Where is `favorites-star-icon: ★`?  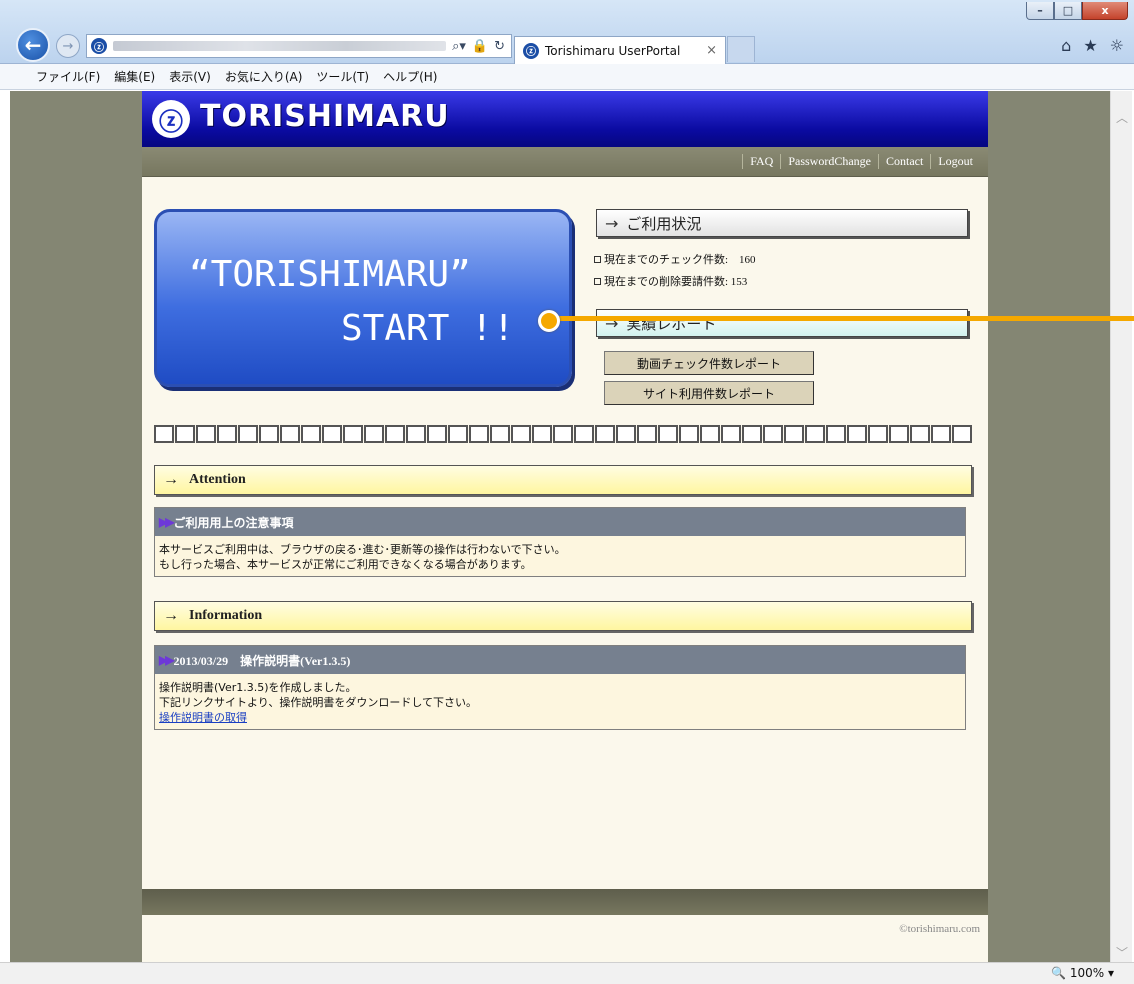 favorites-star-icon: ★ is located at coordinates (1090, 45).